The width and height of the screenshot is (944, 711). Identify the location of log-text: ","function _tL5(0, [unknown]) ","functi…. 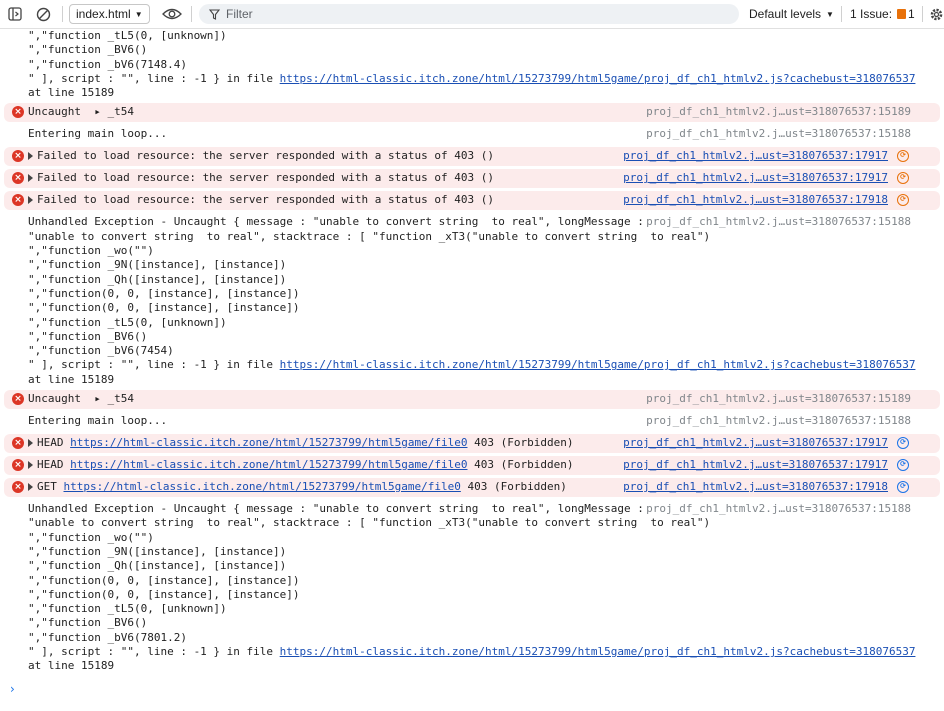
(472, 50).